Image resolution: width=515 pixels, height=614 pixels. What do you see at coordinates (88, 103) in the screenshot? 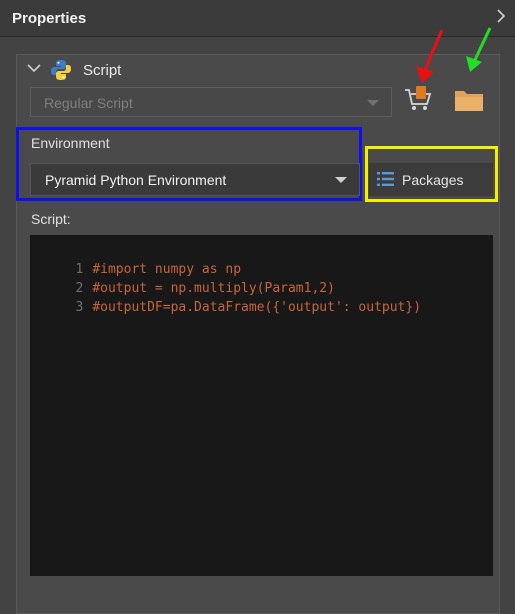
I see `script-type-value: Regular Script` at bounding box center [88, 103].